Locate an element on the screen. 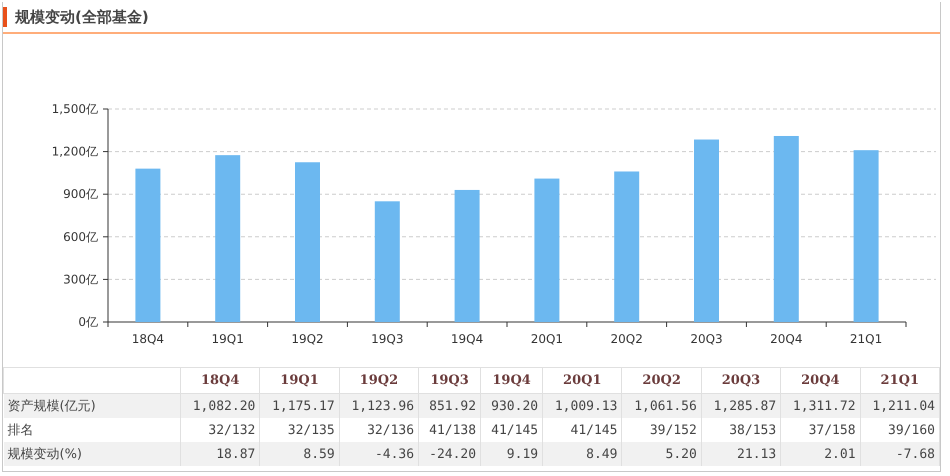  axis-label: 20Q1 is located at coordinates (547, 339).